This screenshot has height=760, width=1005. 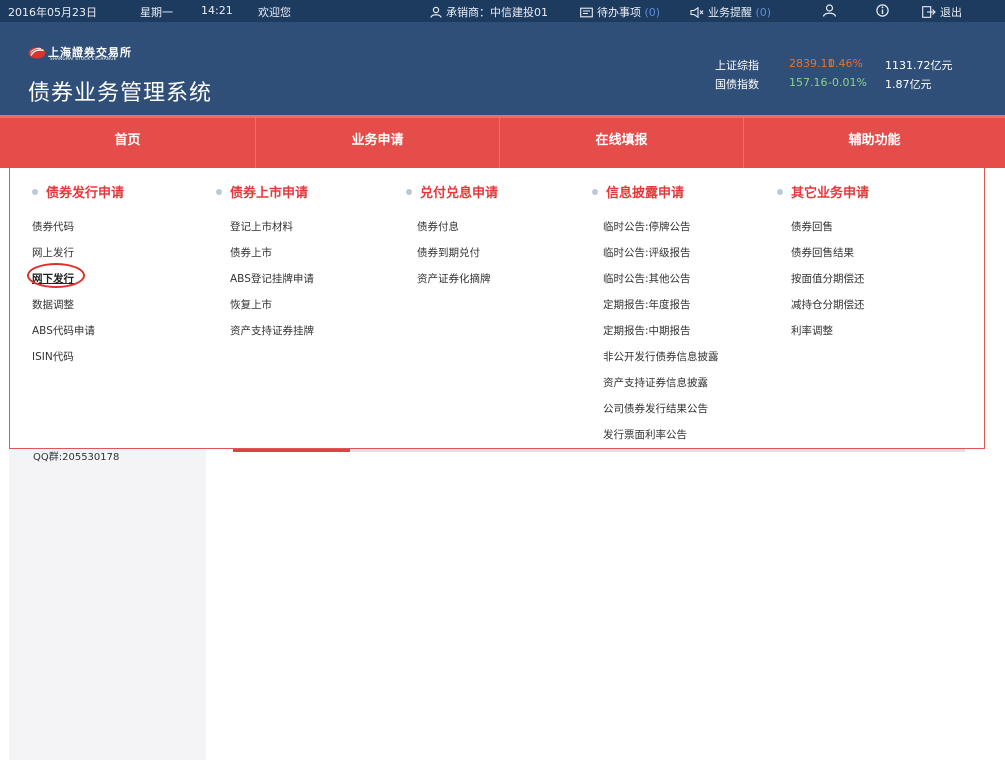 I want to click on menu-item-abs-registration: ABS登记挂牌申请, so click(x=272, y=278).